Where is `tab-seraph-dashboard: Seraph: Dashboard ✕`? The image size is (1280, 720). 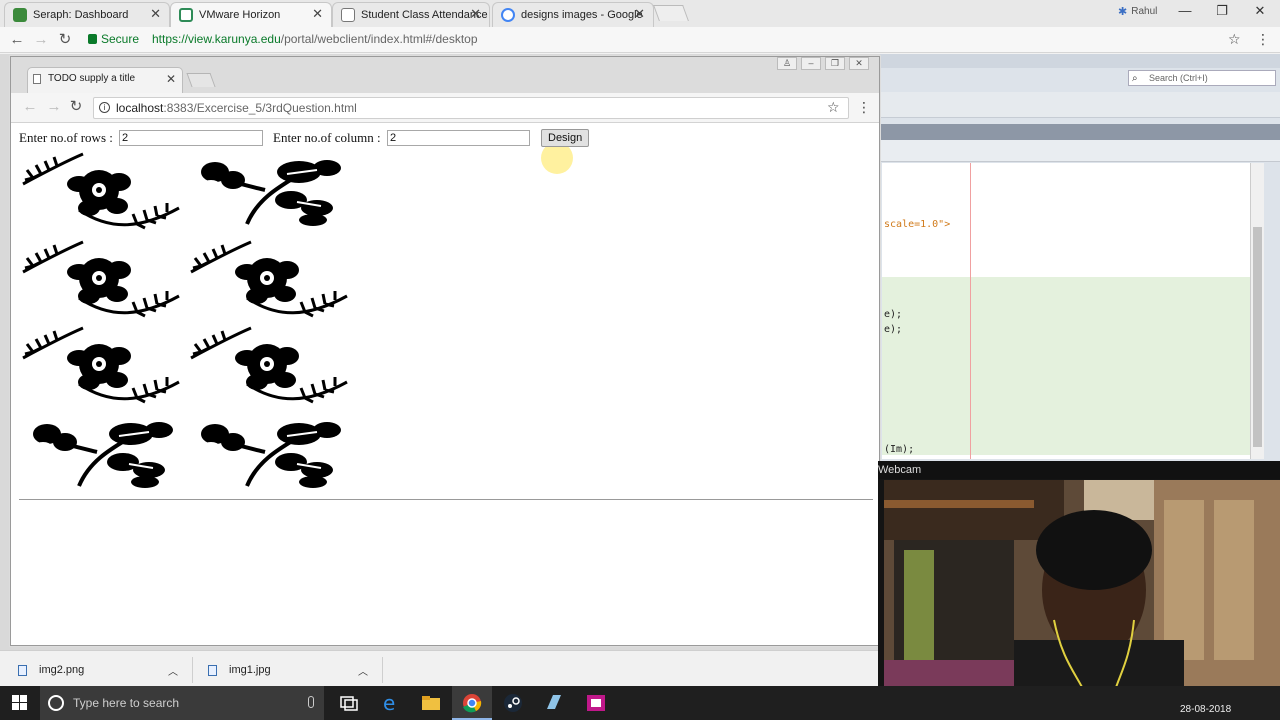 tab-seraph-dashboard: Seraph: Dashboard ✕ is located at coordinates (87, 14).